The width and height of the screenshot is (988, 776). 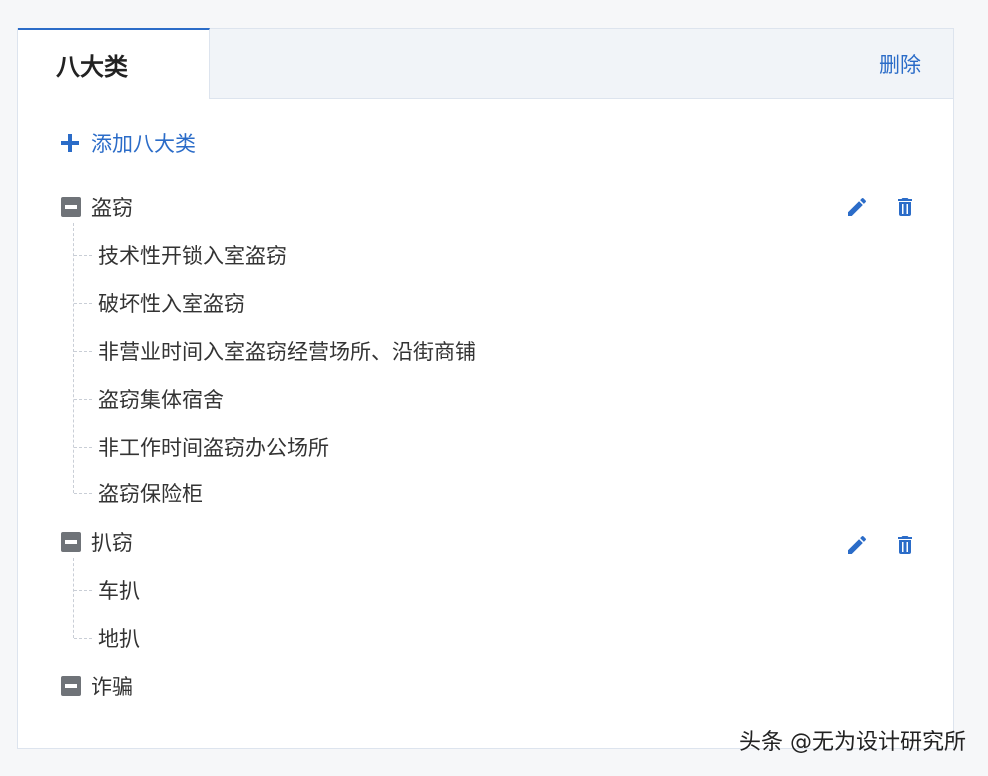 I want to click on tree-child-item: 车扒, so click(x=119, y=590).